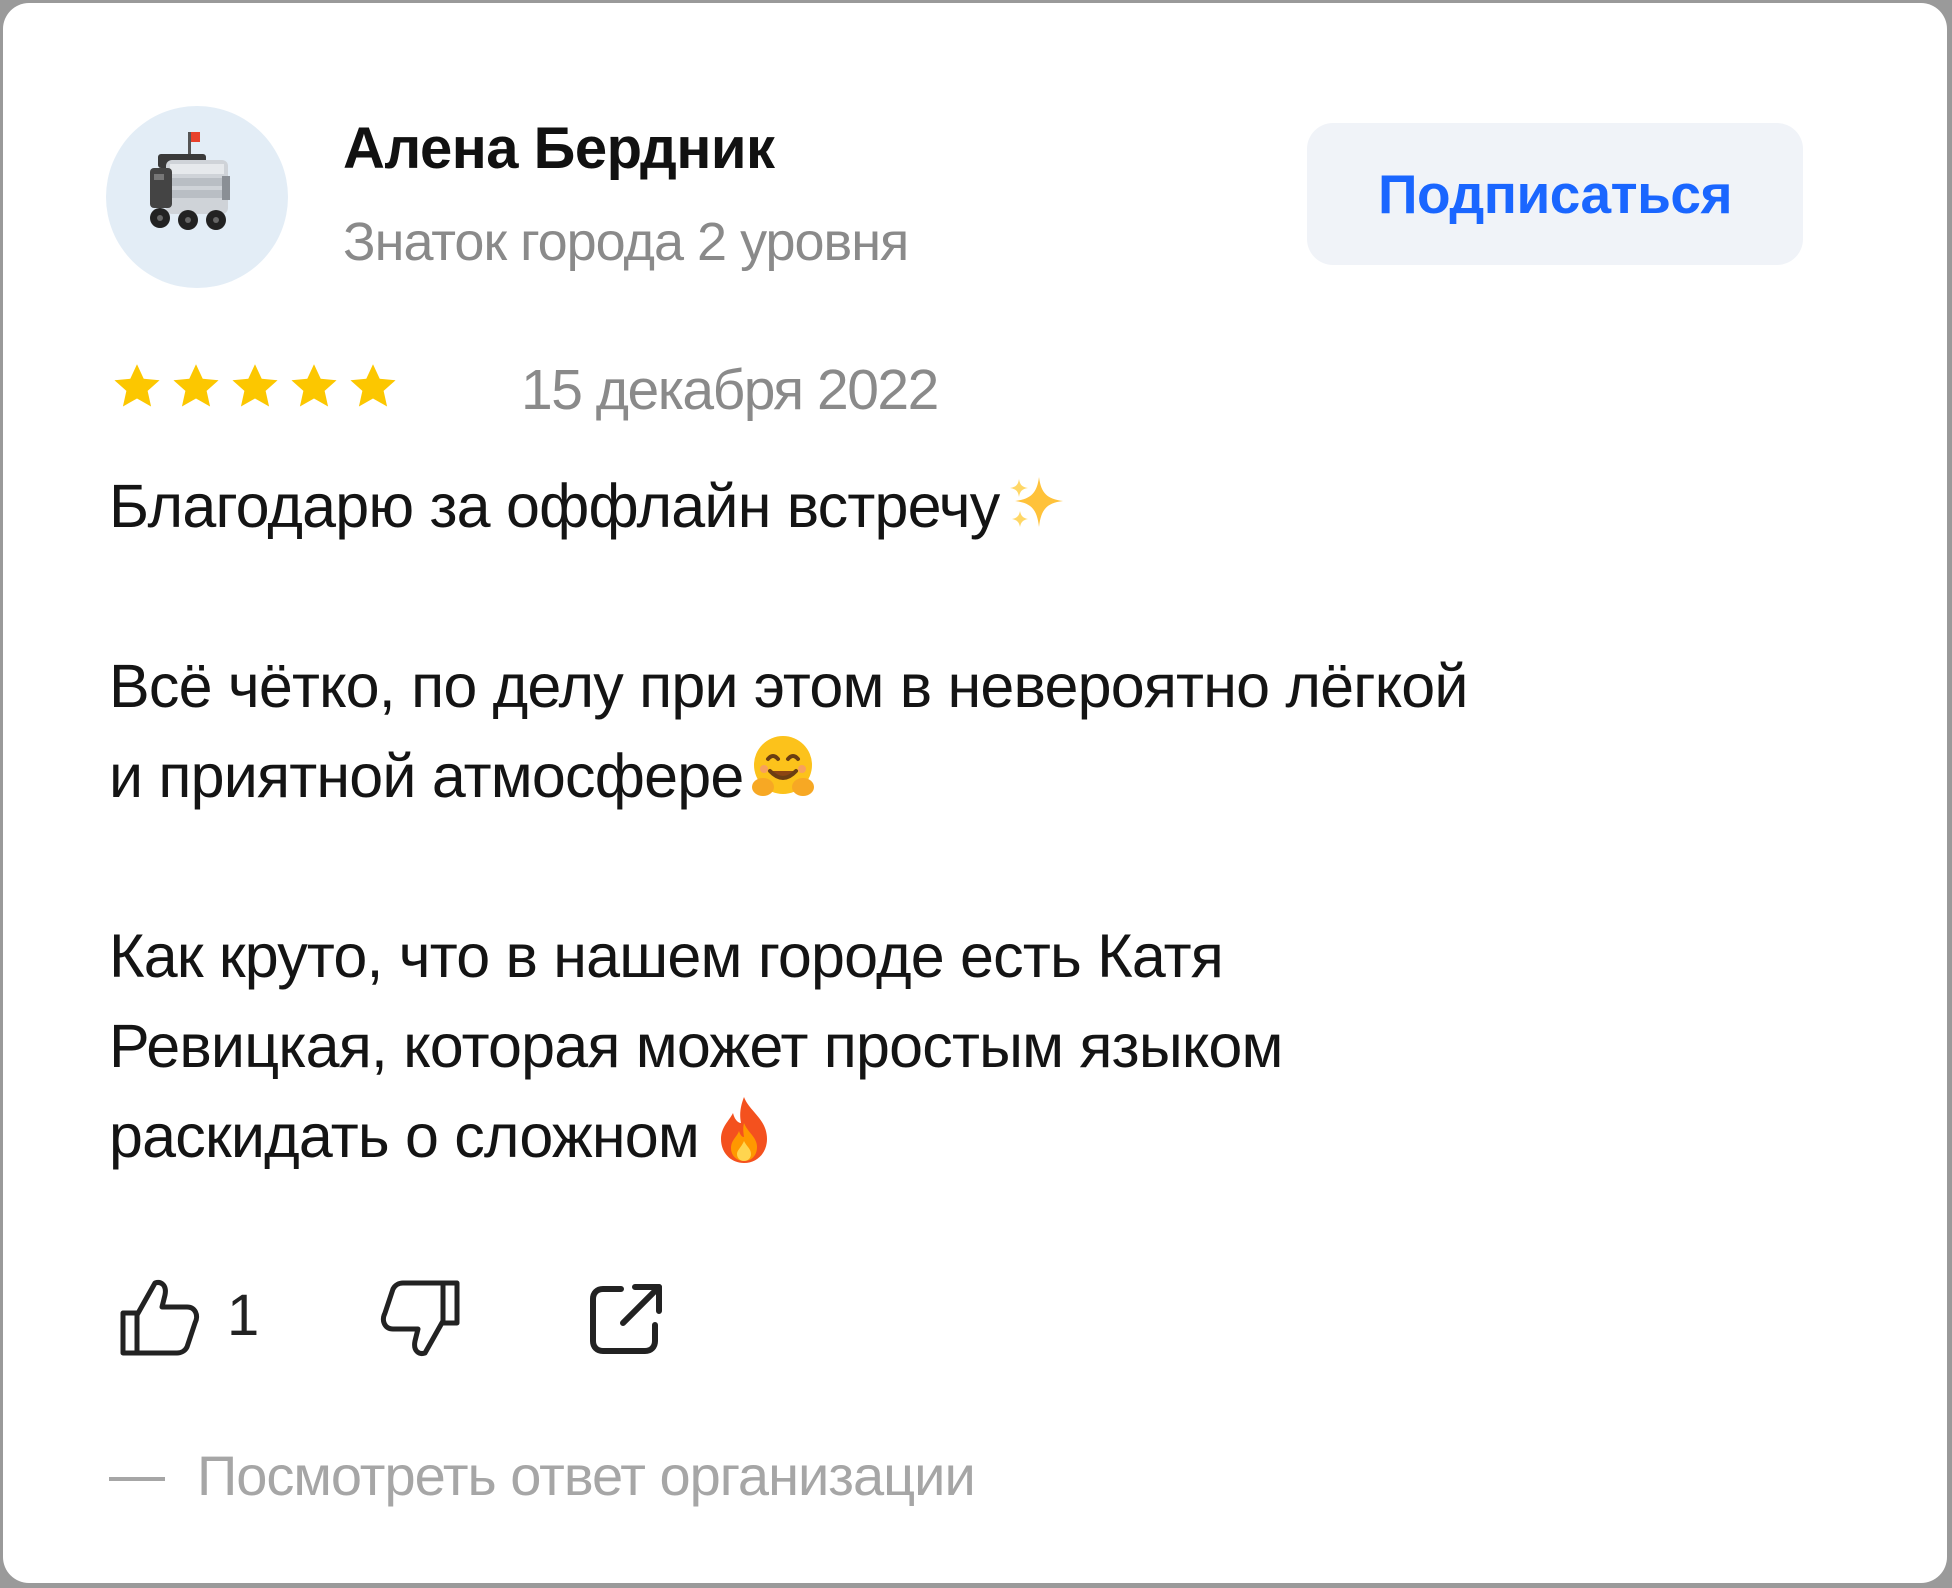 Image resolution: width=1952 pixels, height=1588 pixels. Describe the element at coordinates (783, 780) in the screenshot. I see `hugging-face-emoji-icon` at that location.